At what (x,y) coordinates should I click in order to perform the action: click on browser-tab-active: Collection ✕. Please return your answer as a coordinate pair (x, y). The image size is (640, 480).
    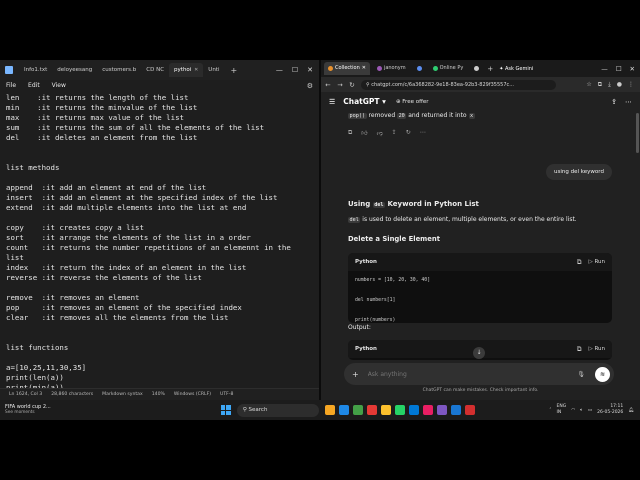
    Looking at the image, I should click on (347, 68).